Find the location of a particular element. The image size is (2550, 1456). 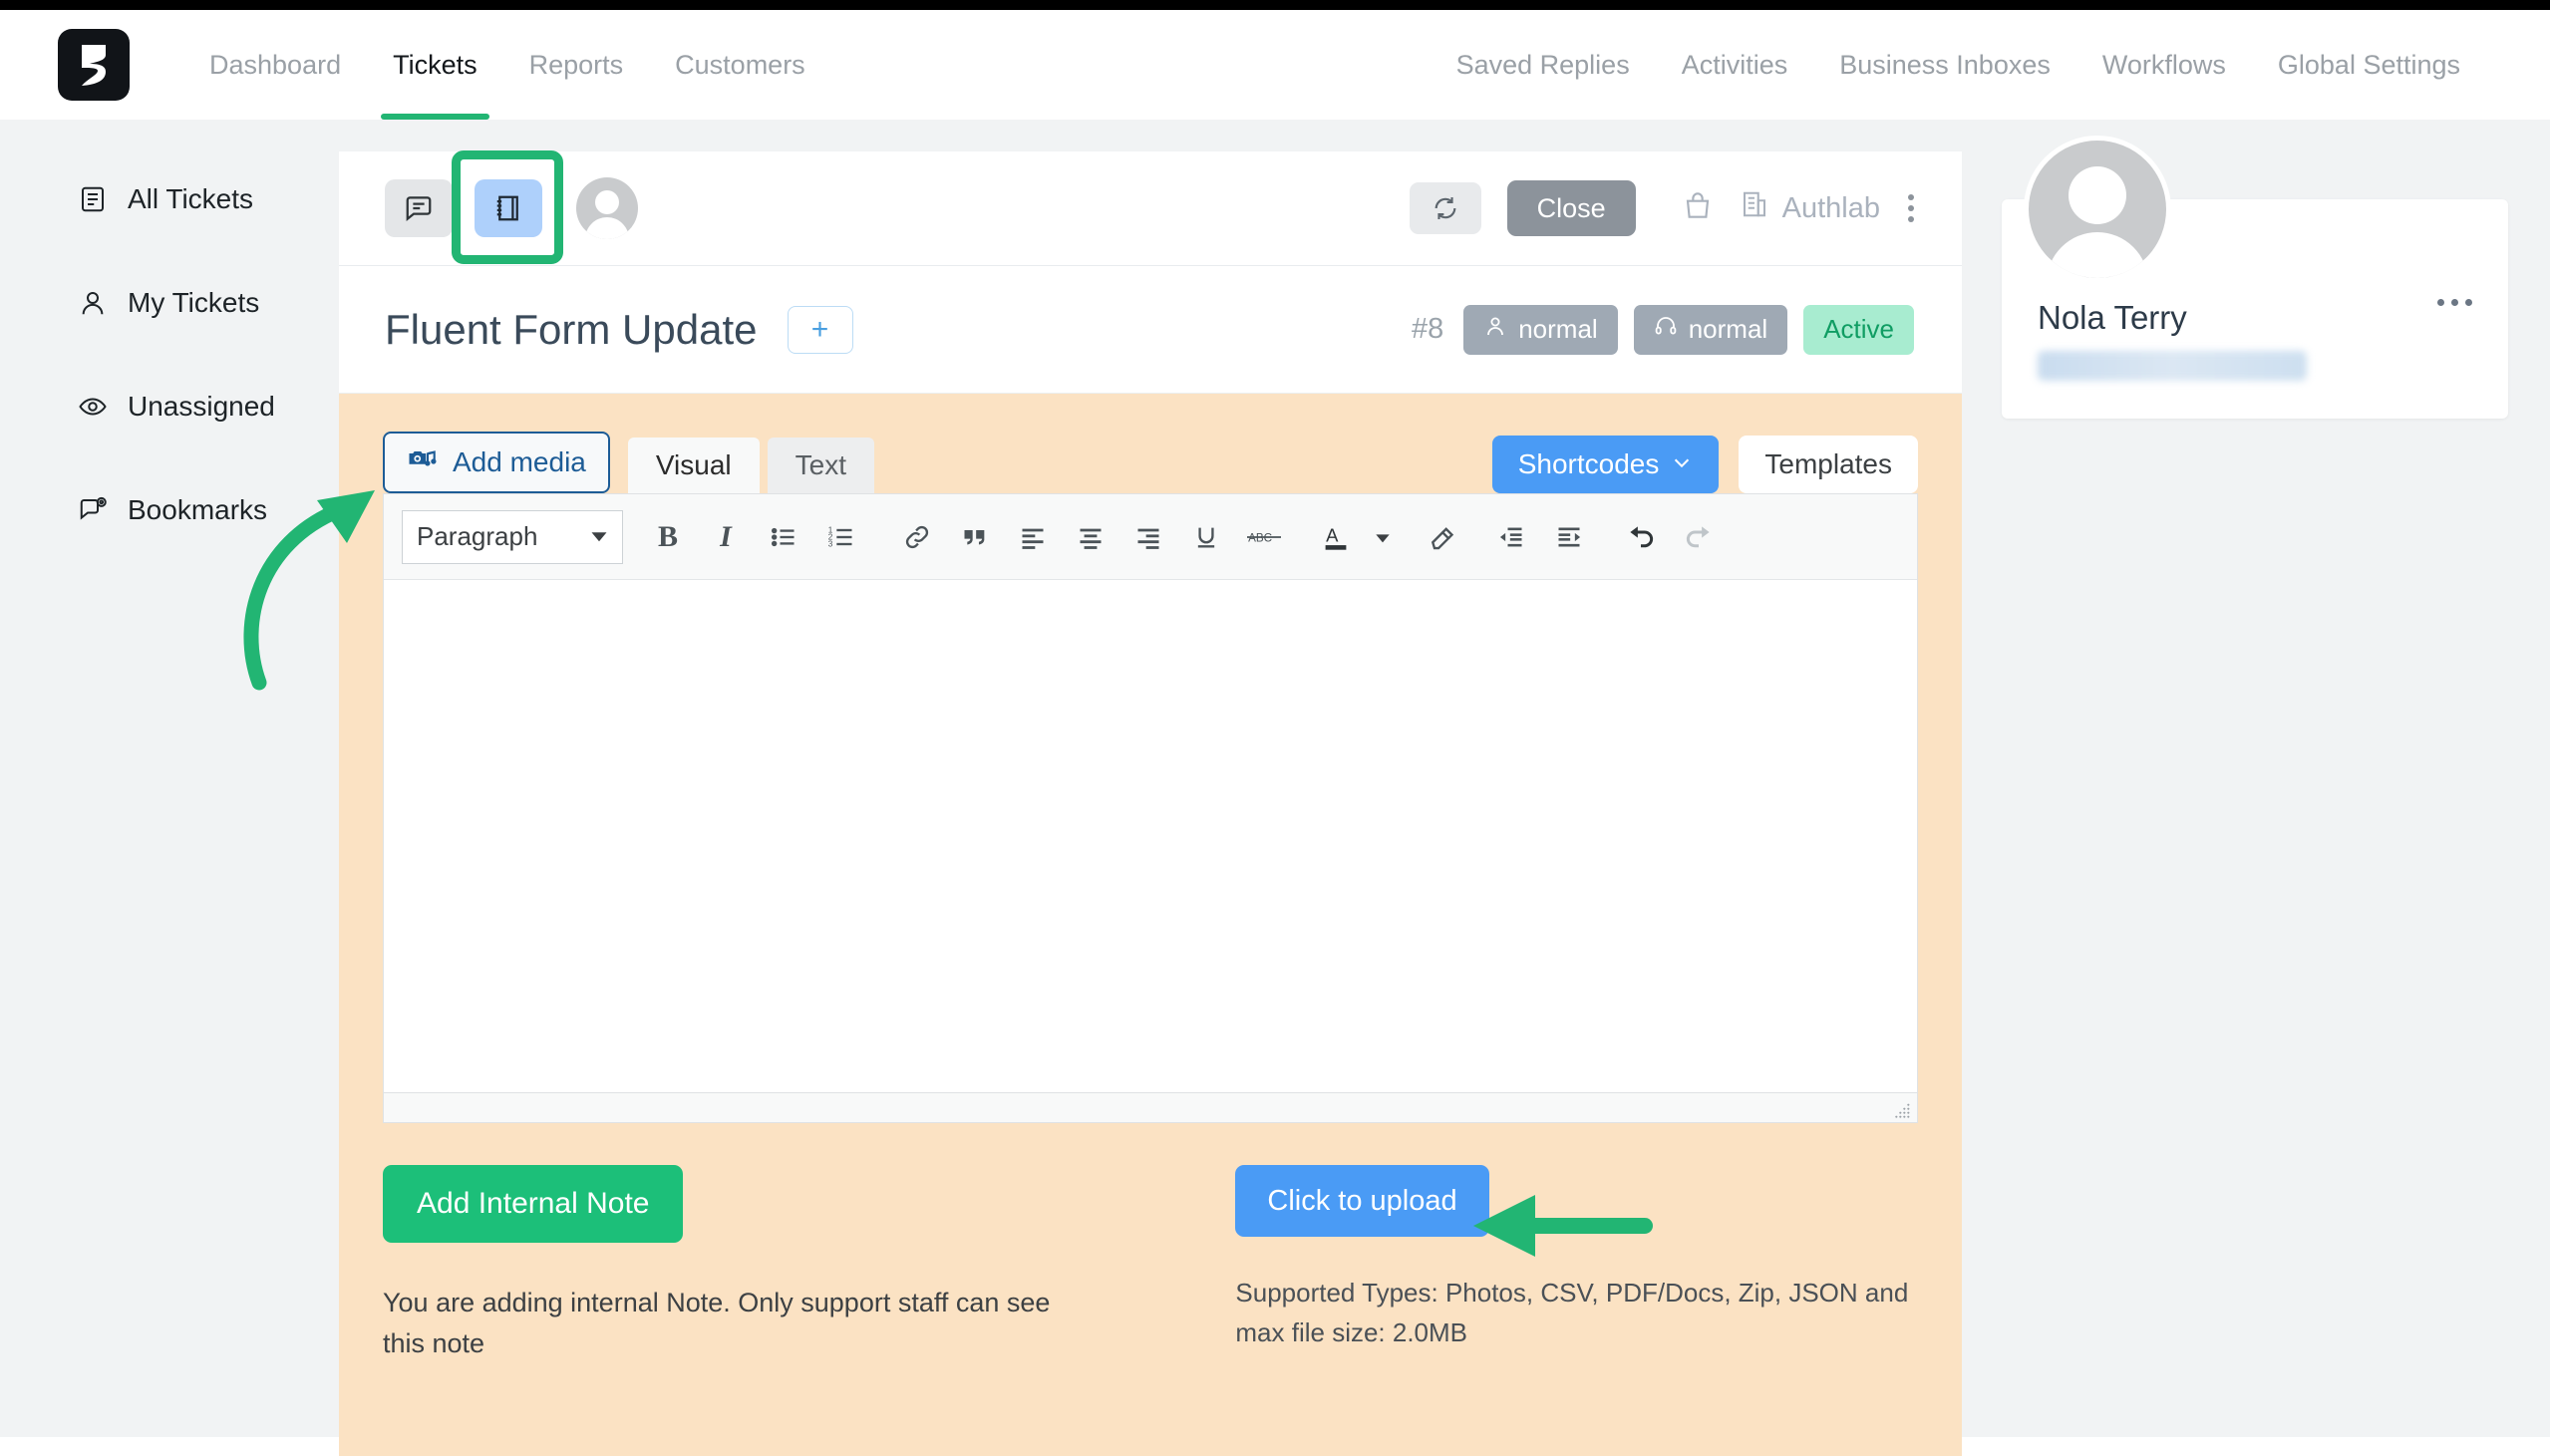

shortcodes-button: Shortcodes is located at coordinates (1605, 464).